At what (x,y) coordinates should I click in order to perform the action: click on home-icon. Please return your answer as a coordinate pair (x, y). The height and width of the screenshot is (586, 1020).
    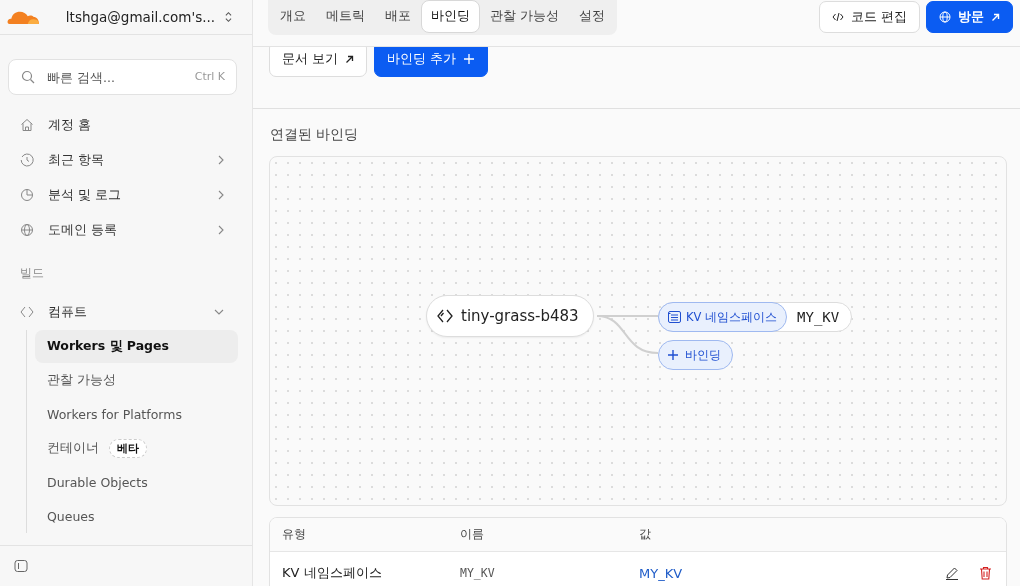
    Looking at the image, I should click on (27, 124).